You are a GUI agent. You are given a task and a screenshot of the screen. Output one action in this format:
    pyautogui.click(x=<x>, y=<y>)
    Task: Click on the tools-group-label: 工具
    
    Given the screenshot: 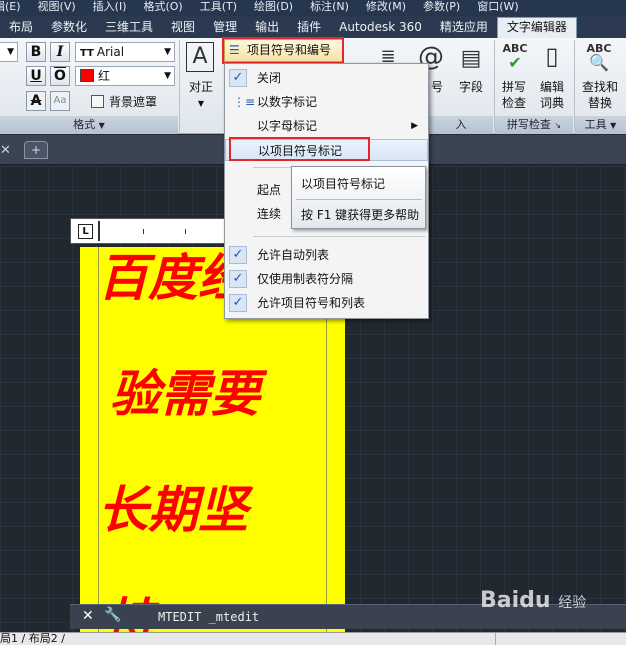 What is the action you would take?
    pyautogui.click(x=595, y=124)
    